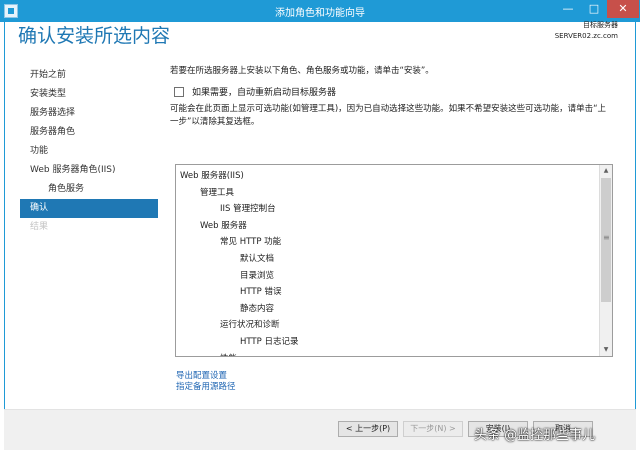 The image size is (640, 454). Describe the element at coordinates (257, 258) in the screenshot. I see `list-item: 默认文档` at that location.